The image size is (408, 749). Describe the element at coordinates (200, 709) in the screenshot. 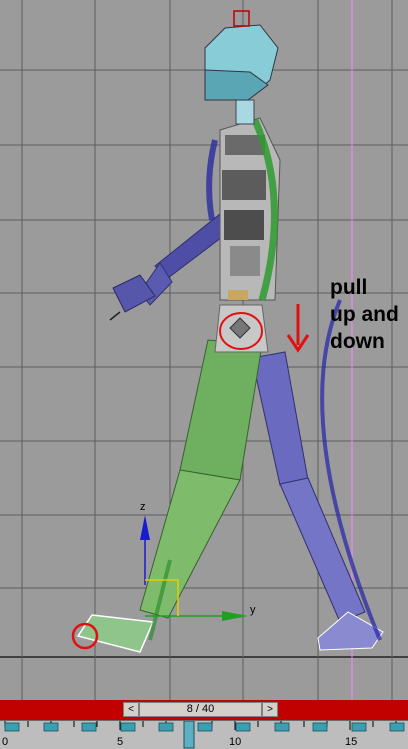

I see `frame-counter: 8 / 40` at that location.